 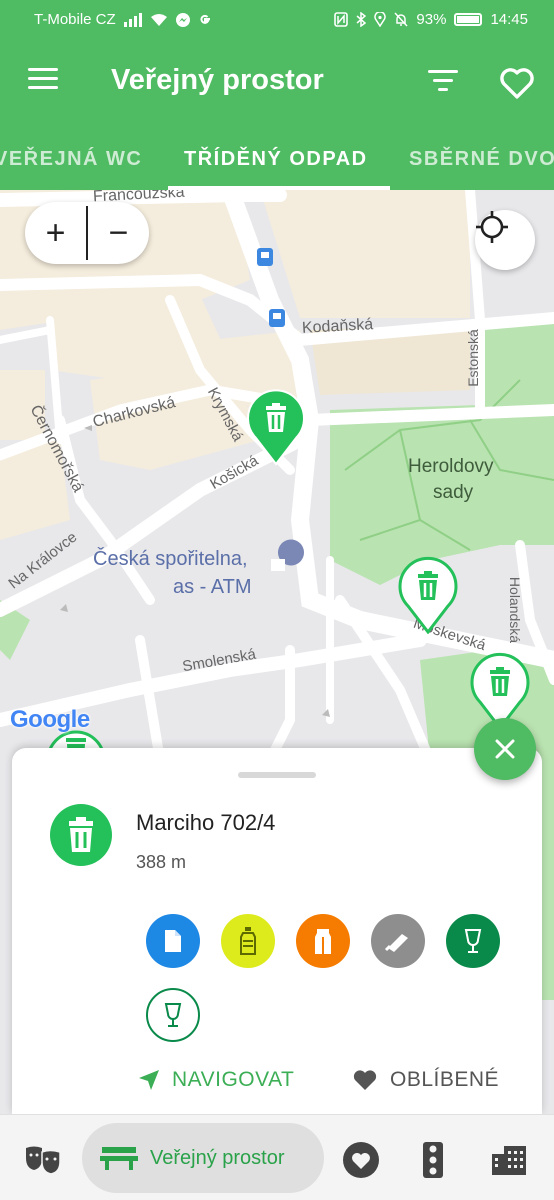 I want to click on map-label-holandska: Holandská, so click(x=515, y=610).